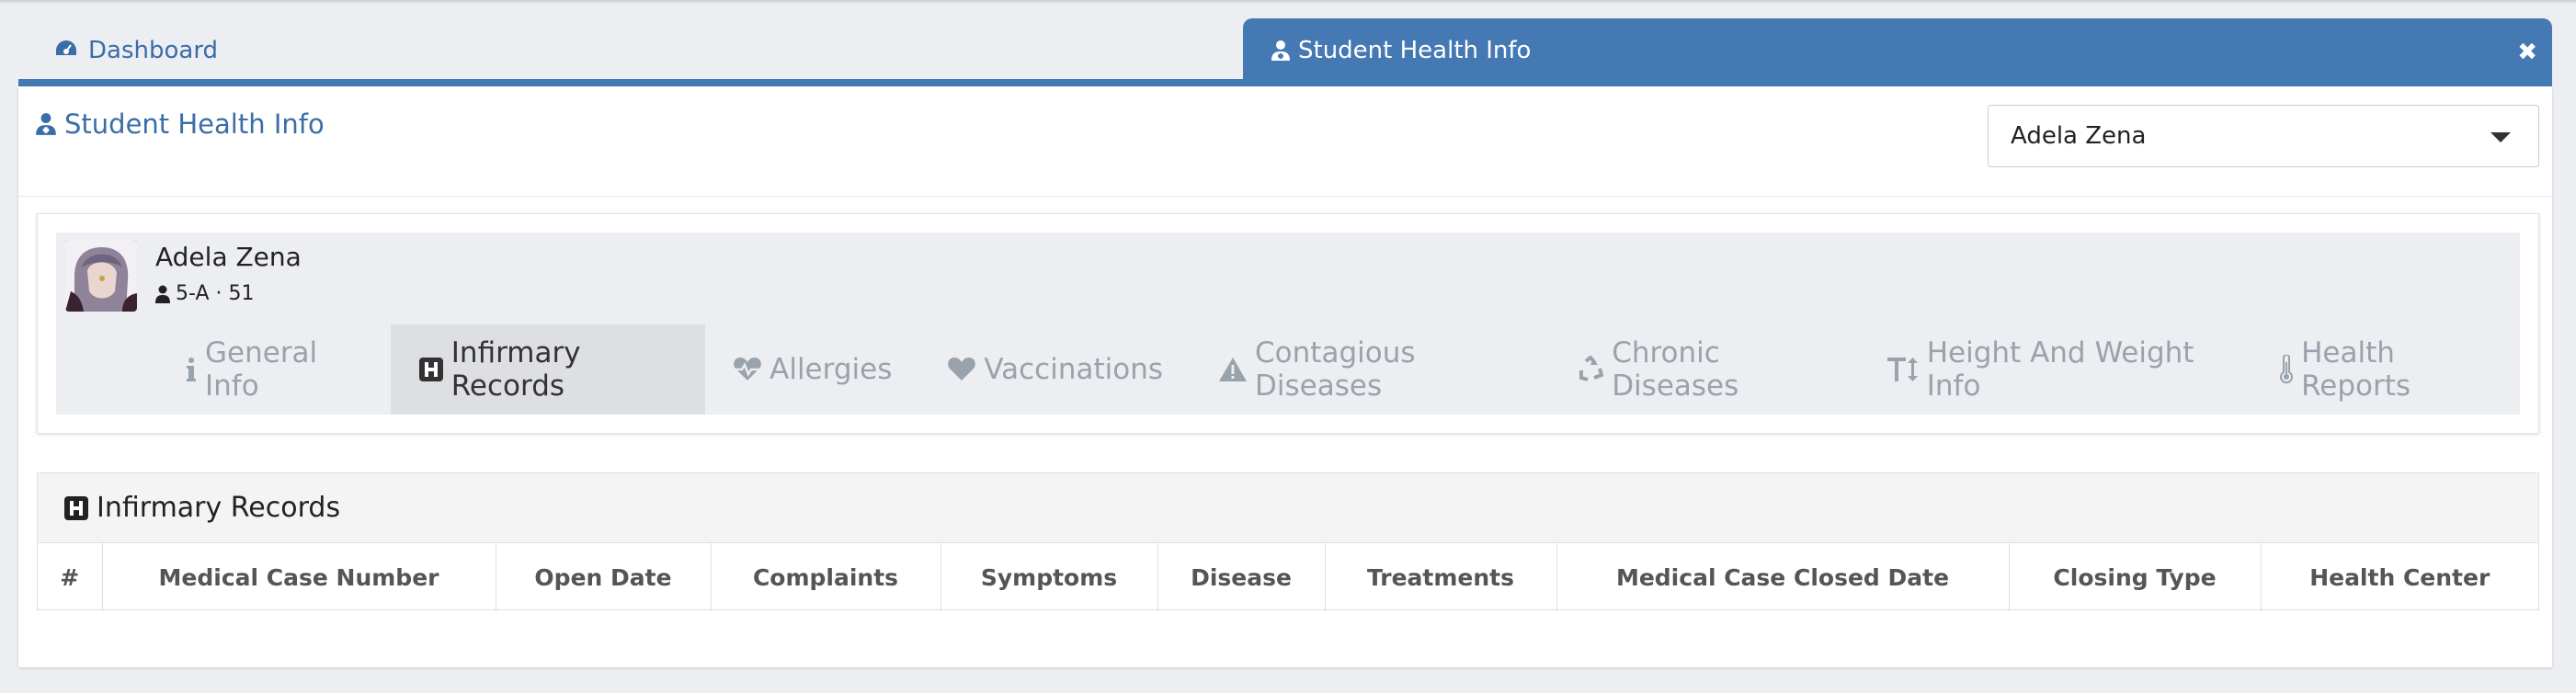  Describe the element at coordinates (2060, 370) in the screenshot. I see `subtab-label: Height And Weight Info` at that location.